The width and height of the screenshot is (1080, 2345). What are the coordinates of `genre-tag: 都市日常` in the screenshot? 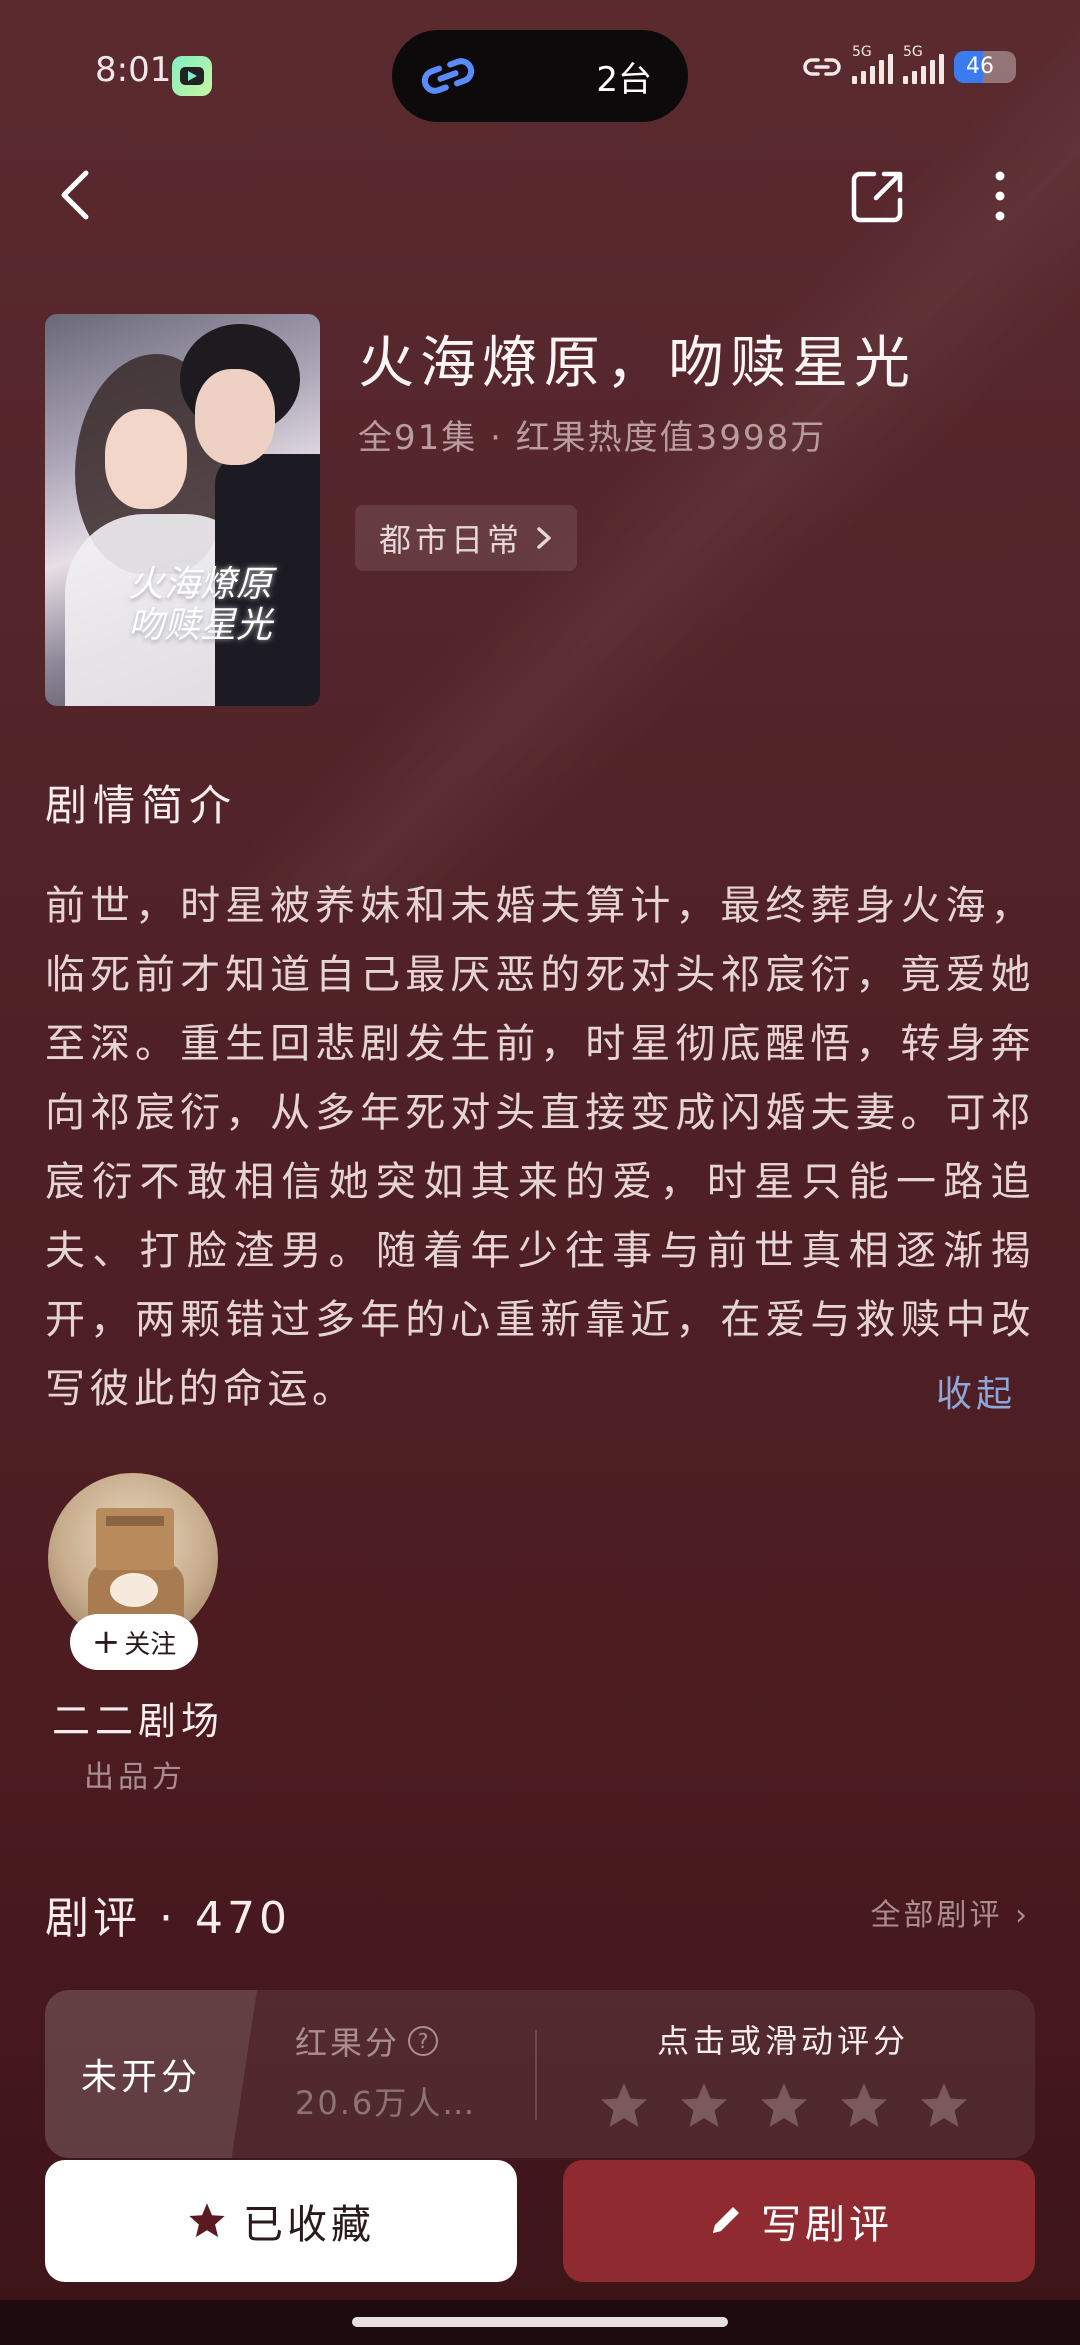 It's located at (466, 538).